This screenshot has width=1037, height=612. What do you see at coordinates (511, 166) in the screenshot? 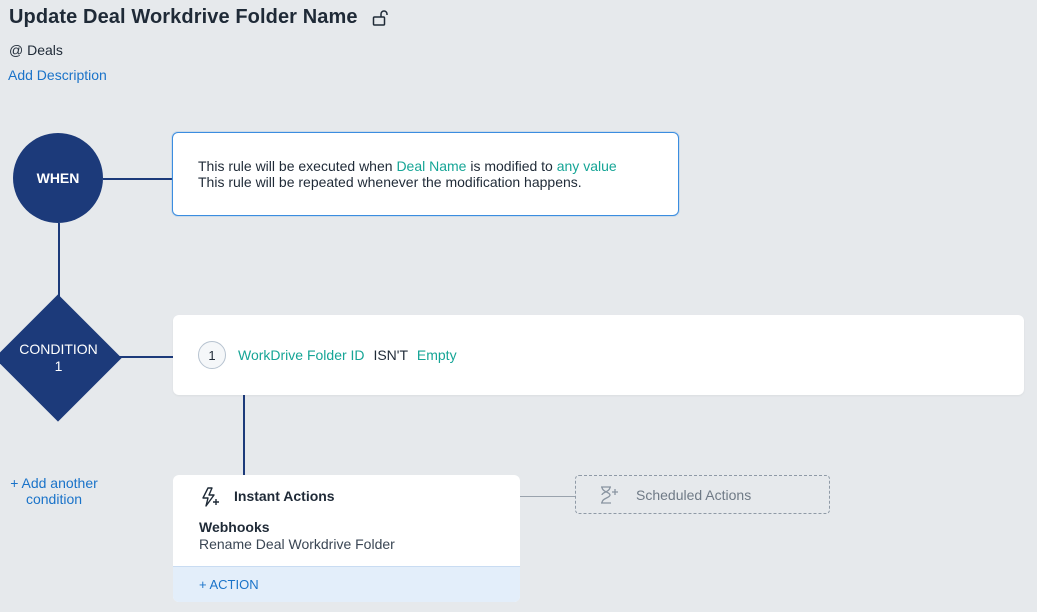
I see `when-middle: is modified to` at bounding box center [511, 166].